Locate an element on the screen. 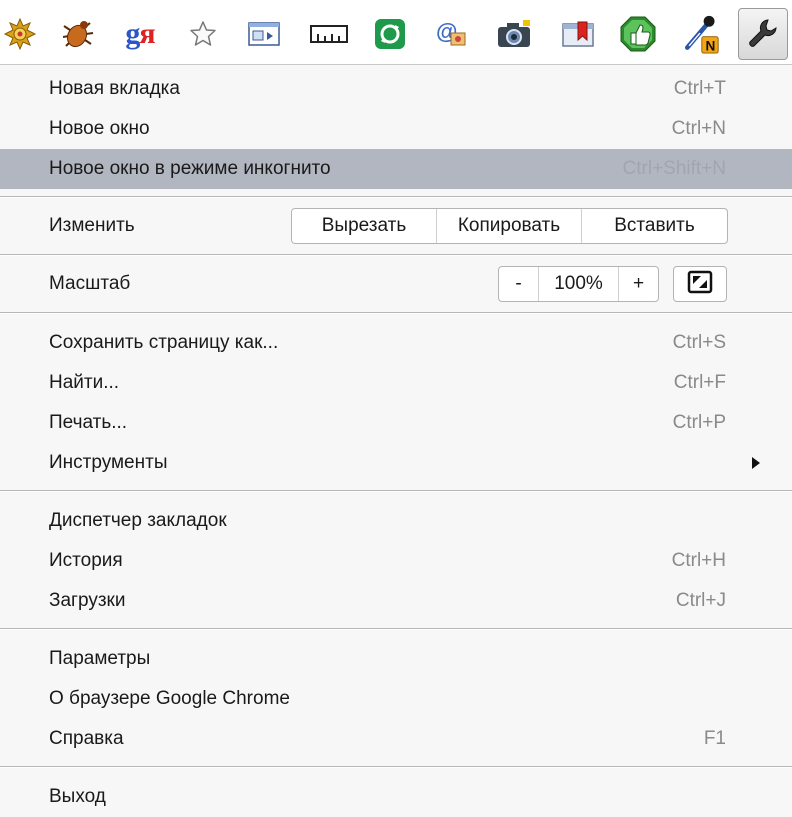  bug-icon is located at coordinates (78, 34).